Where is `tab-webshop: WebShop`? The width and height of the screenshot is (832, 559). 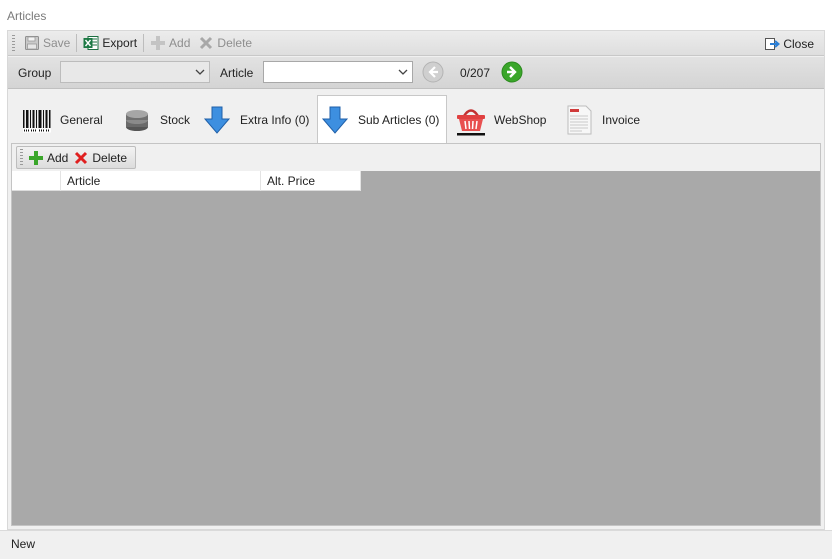
tab-webshop: WebShop is located at coordinates (506, 120).